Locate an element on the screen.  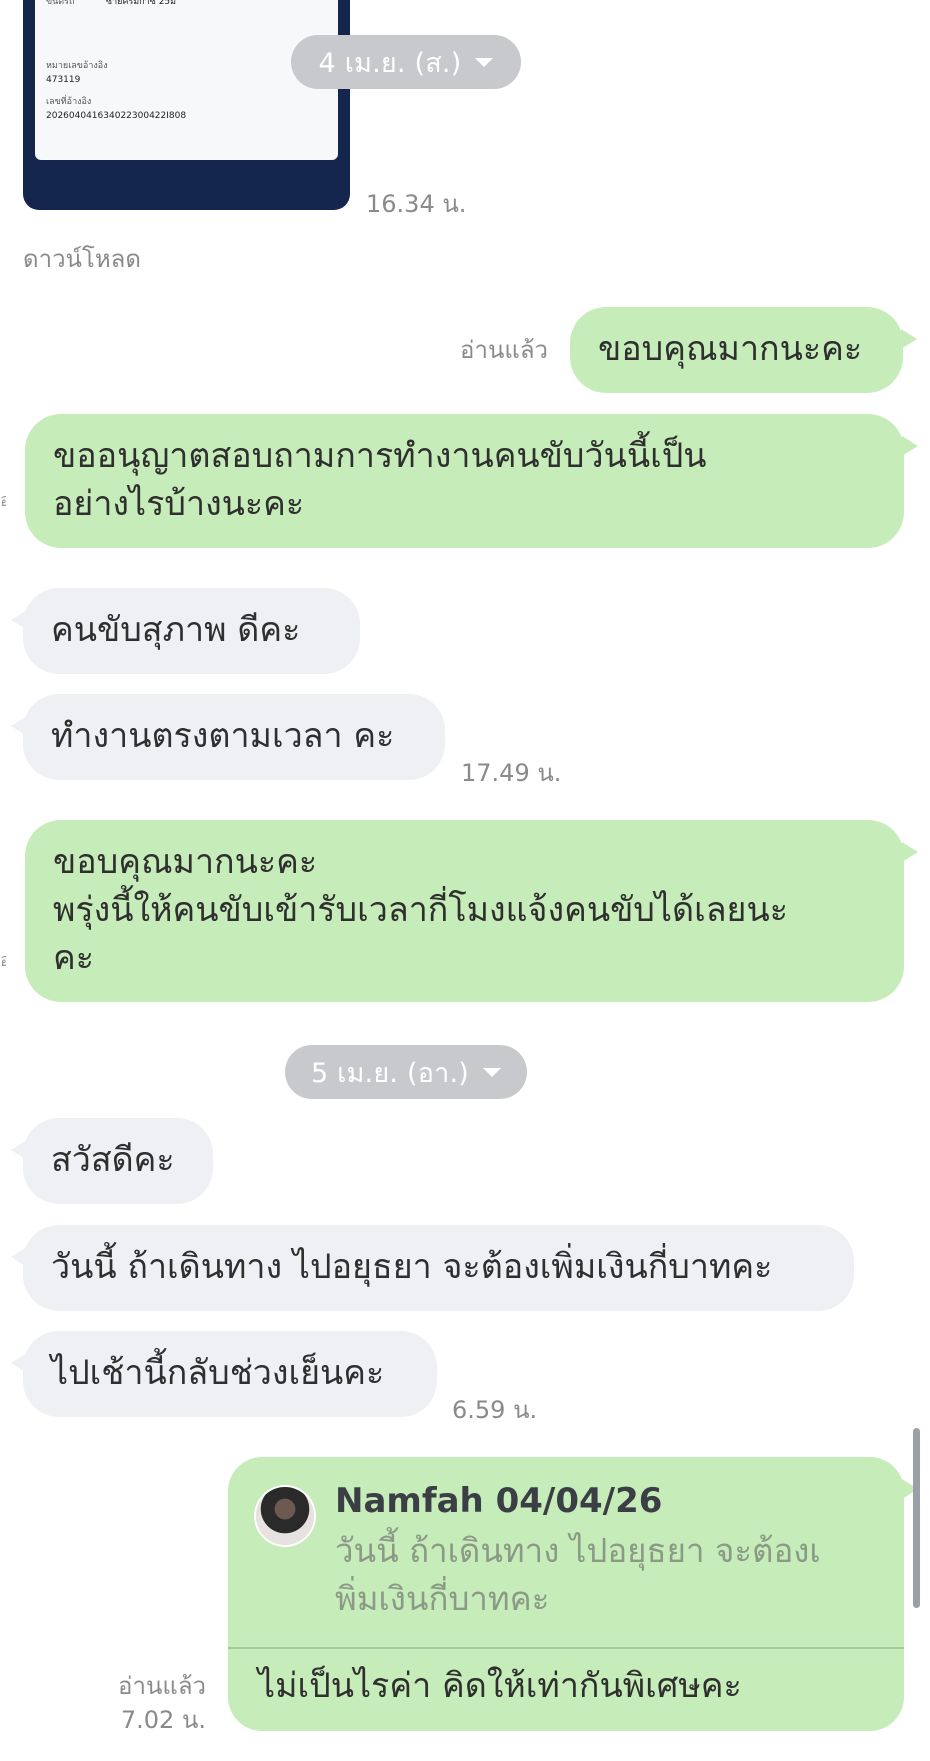
reply-text: ไม่เป็นไรค่า คิดให้เท่ากันพิเศษคะ is located at coordinates (500, 1686).